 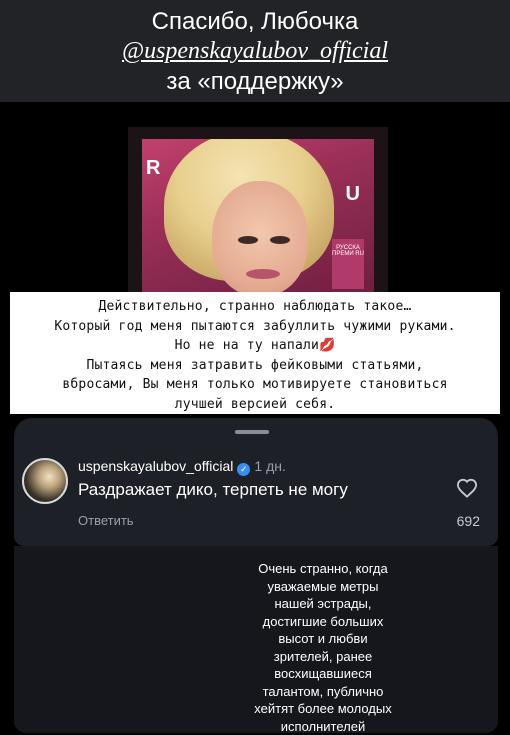 I want to click on quote-line: талантом, публично, so click(x=323, y=692).